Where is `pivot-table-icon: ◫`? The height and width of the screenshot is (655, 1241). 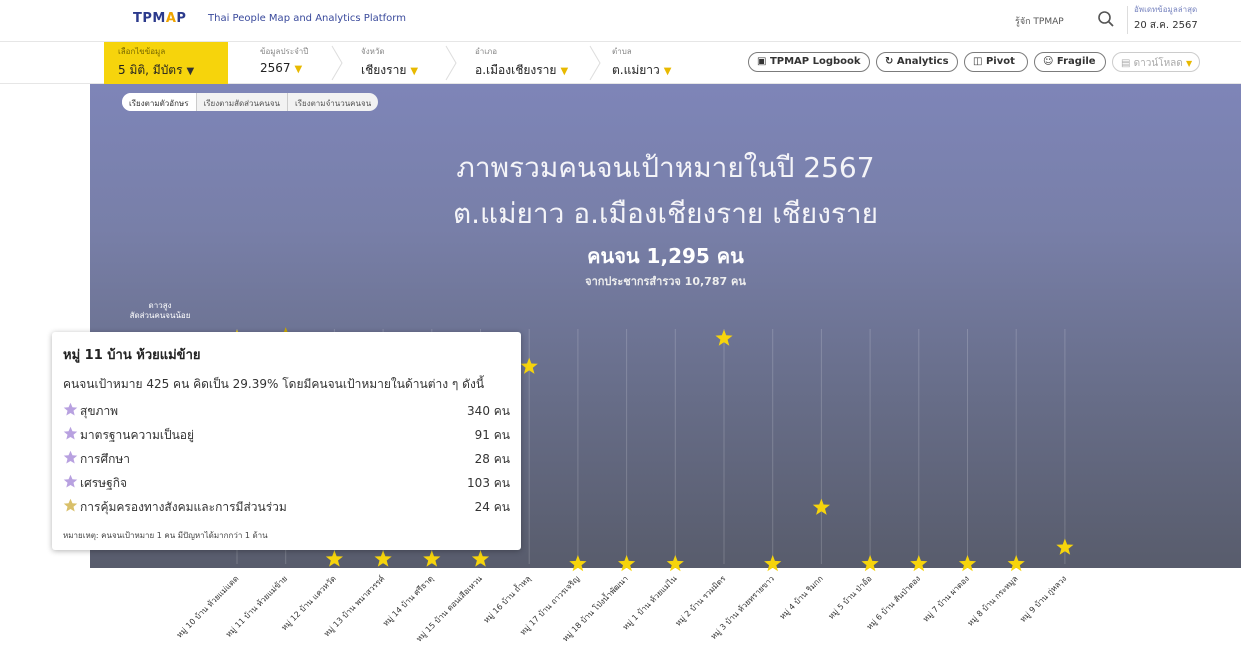
pivot-table-icon: ◫ is located at coordinates (978, 61).